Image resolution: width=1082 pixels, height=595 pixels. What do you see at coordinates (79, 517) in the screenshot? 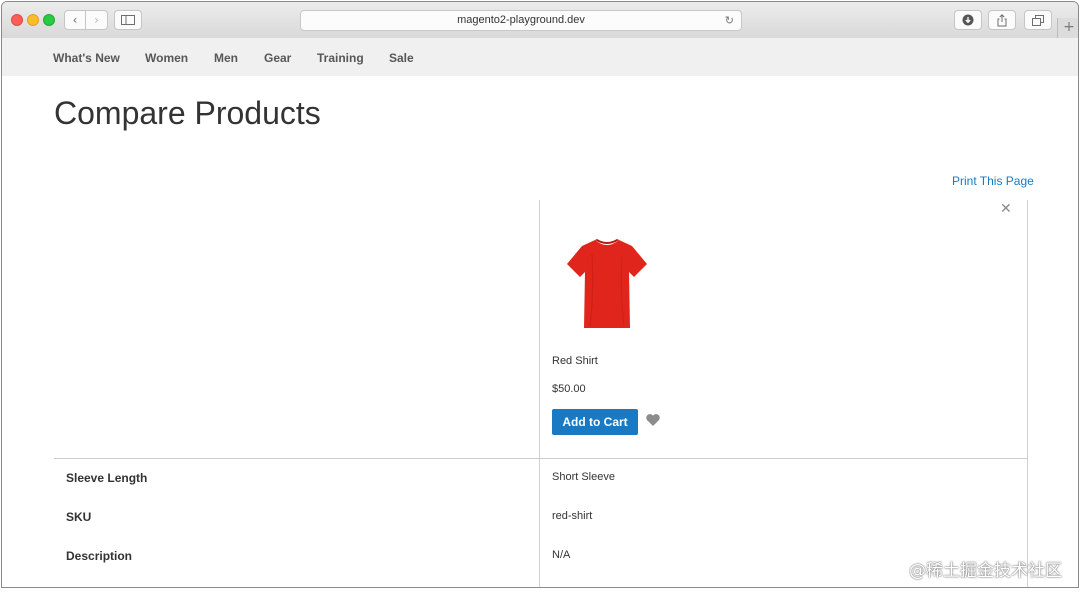
I see `attribute-label-sku: SKU` at bounding box center [79, 517].